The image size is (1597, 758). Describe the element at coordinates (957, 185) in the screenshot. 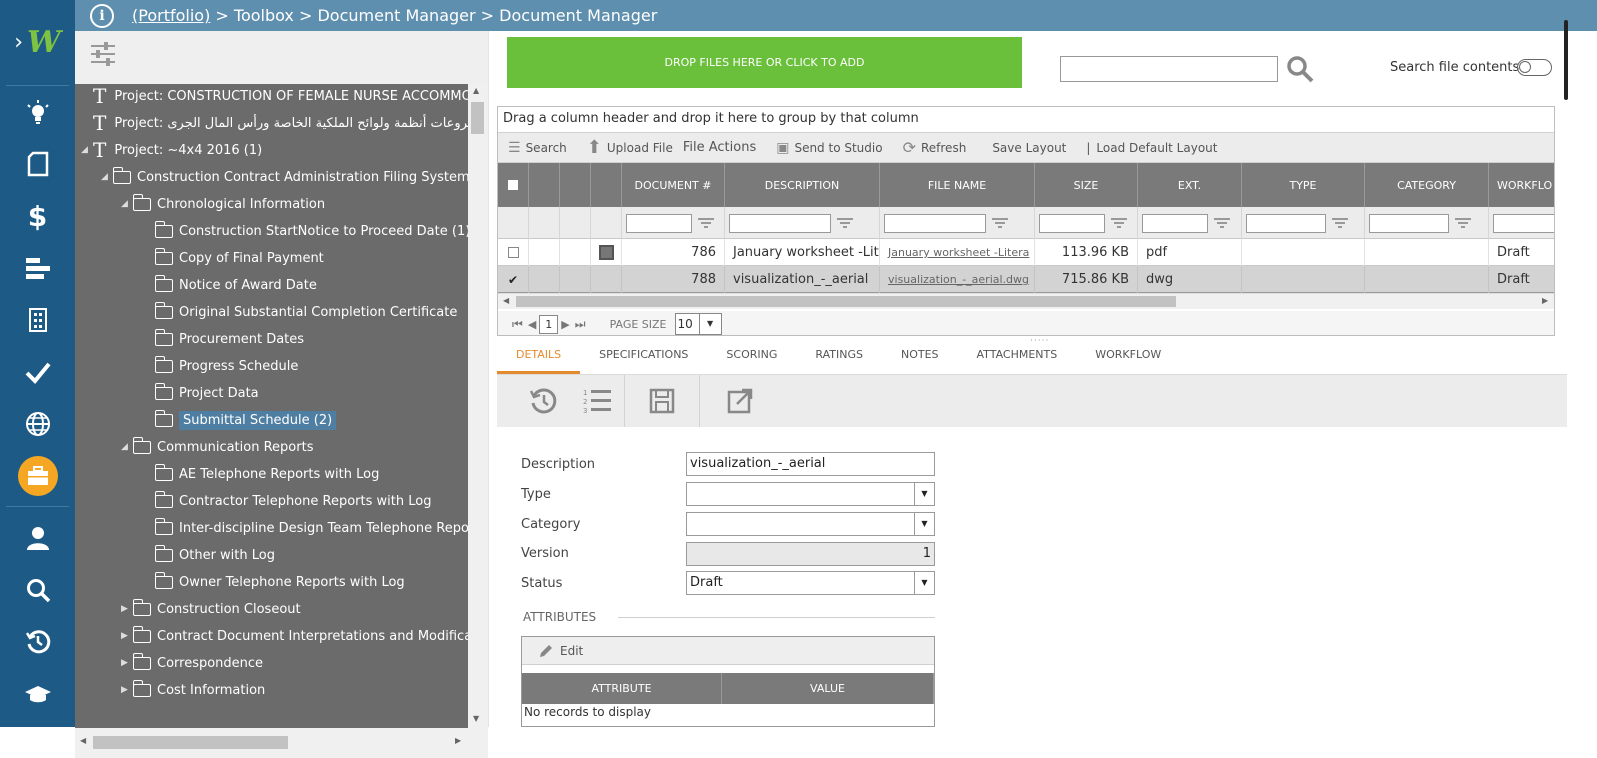

I see `column-header: FILE NAME` at that location.